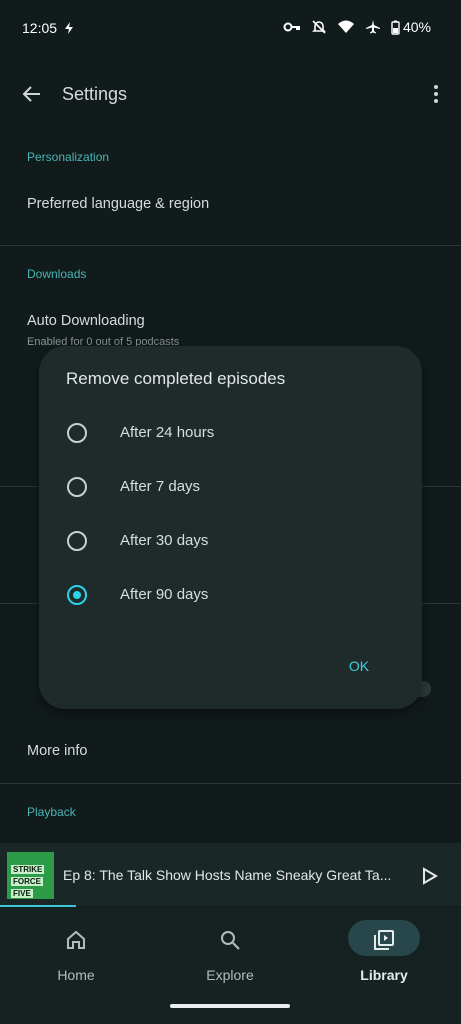 Image resolution: width=461 pixels, height=1024 pixels. I want to click on option-label: After 24 hours, so click(167, 432).